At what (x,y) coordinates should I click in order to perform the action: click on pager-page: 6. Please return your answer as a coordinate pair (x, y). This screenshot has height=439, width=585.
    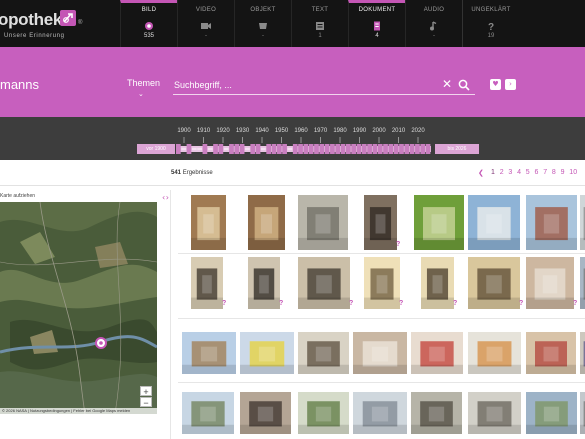
    Looking at the image, I should click on (537, 172).